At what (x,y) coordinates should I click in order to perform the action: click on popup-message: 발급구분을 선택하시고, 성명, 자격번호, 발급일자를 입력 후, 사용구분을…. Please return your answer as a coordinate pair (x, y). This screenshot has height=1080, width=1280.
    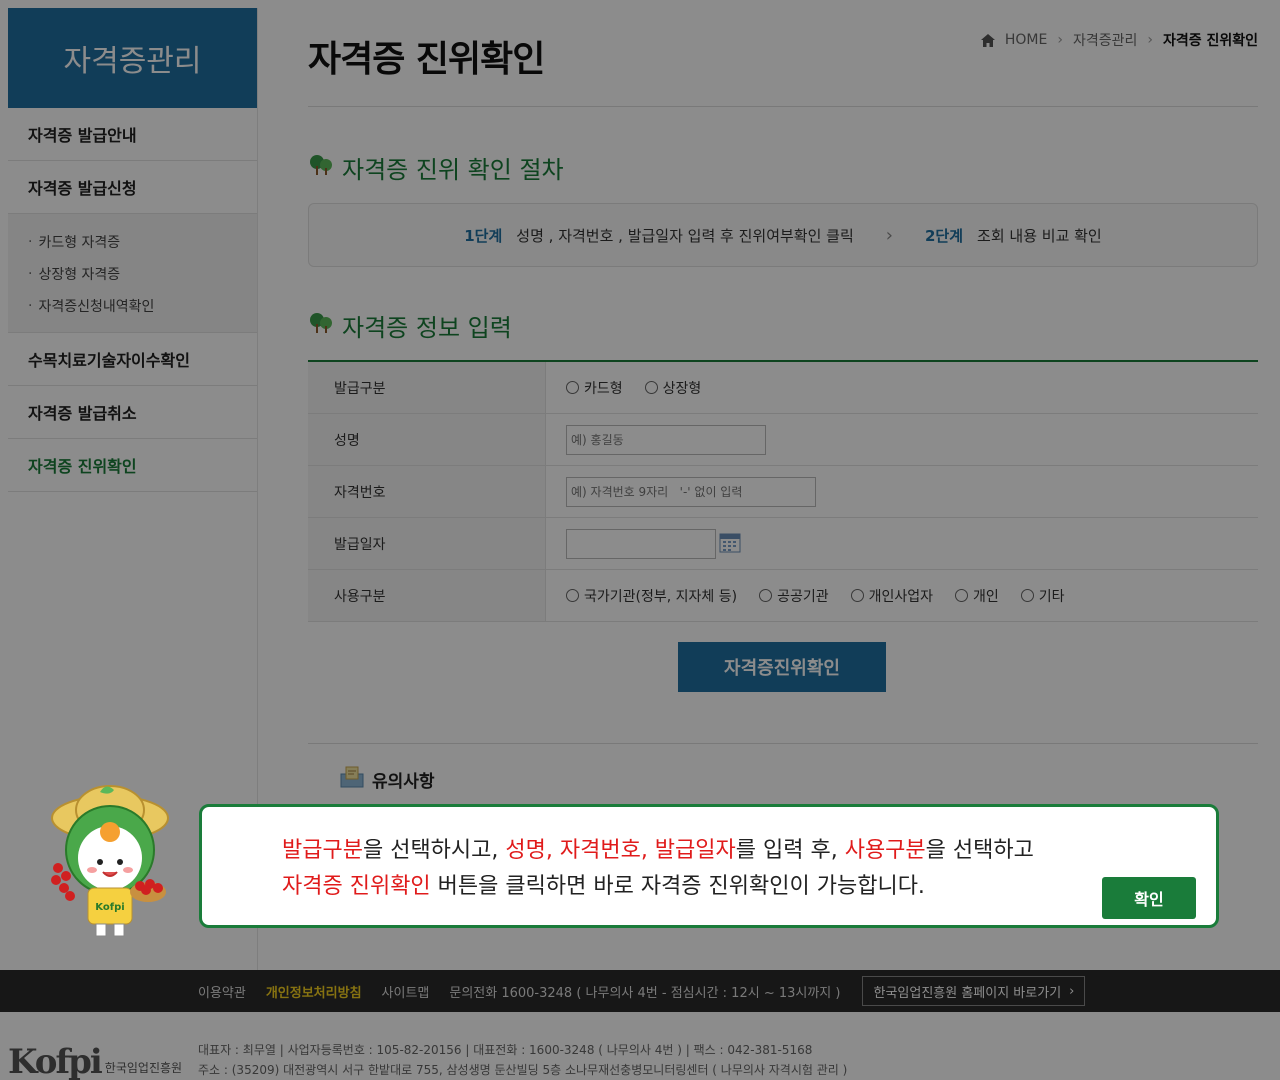
    Looking at the image, I should click on (658, 869).